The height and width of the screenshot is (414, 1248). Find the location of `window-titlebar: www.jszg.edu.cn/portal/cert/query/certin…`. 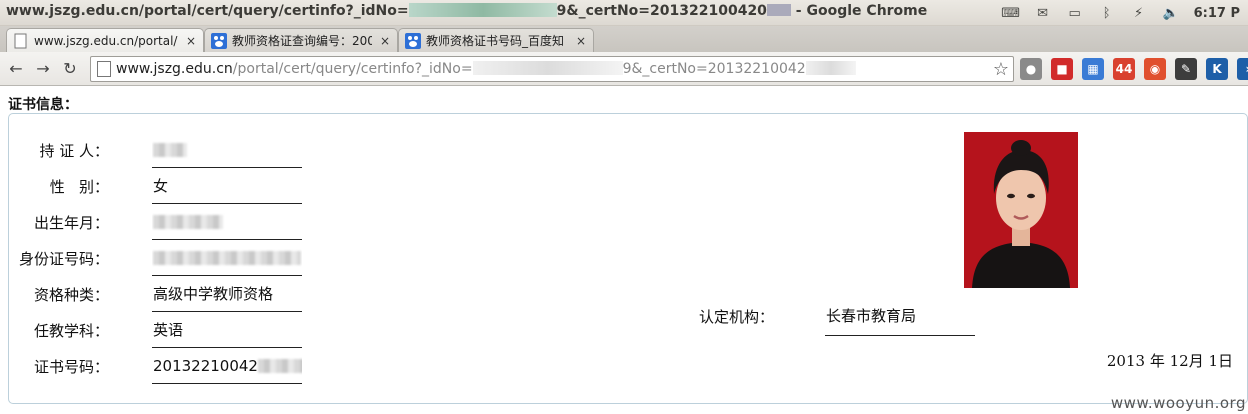

window-titlebar: www.jszg.edu.cn/portal/cert/query/certin… is located at coordinates (624, 13).